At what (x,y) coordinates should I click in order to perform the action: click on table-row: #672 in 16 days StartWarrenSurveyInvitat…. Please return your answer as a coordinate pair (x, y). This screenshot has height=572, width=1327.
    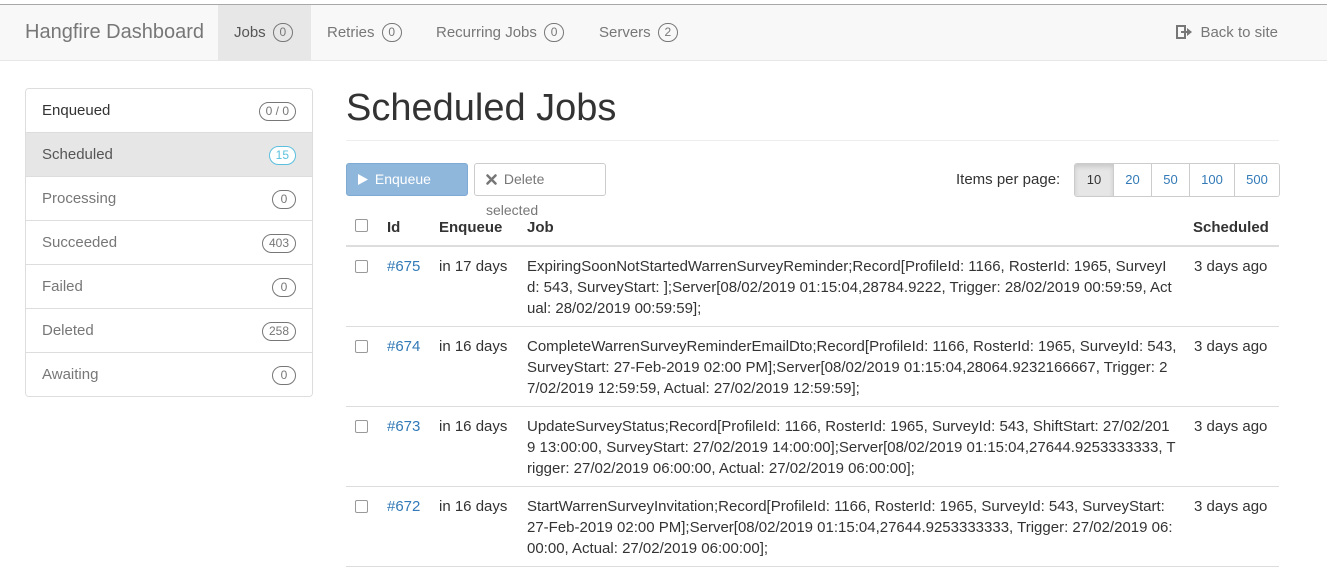
    Looking at the image, I should click on (812, 527).